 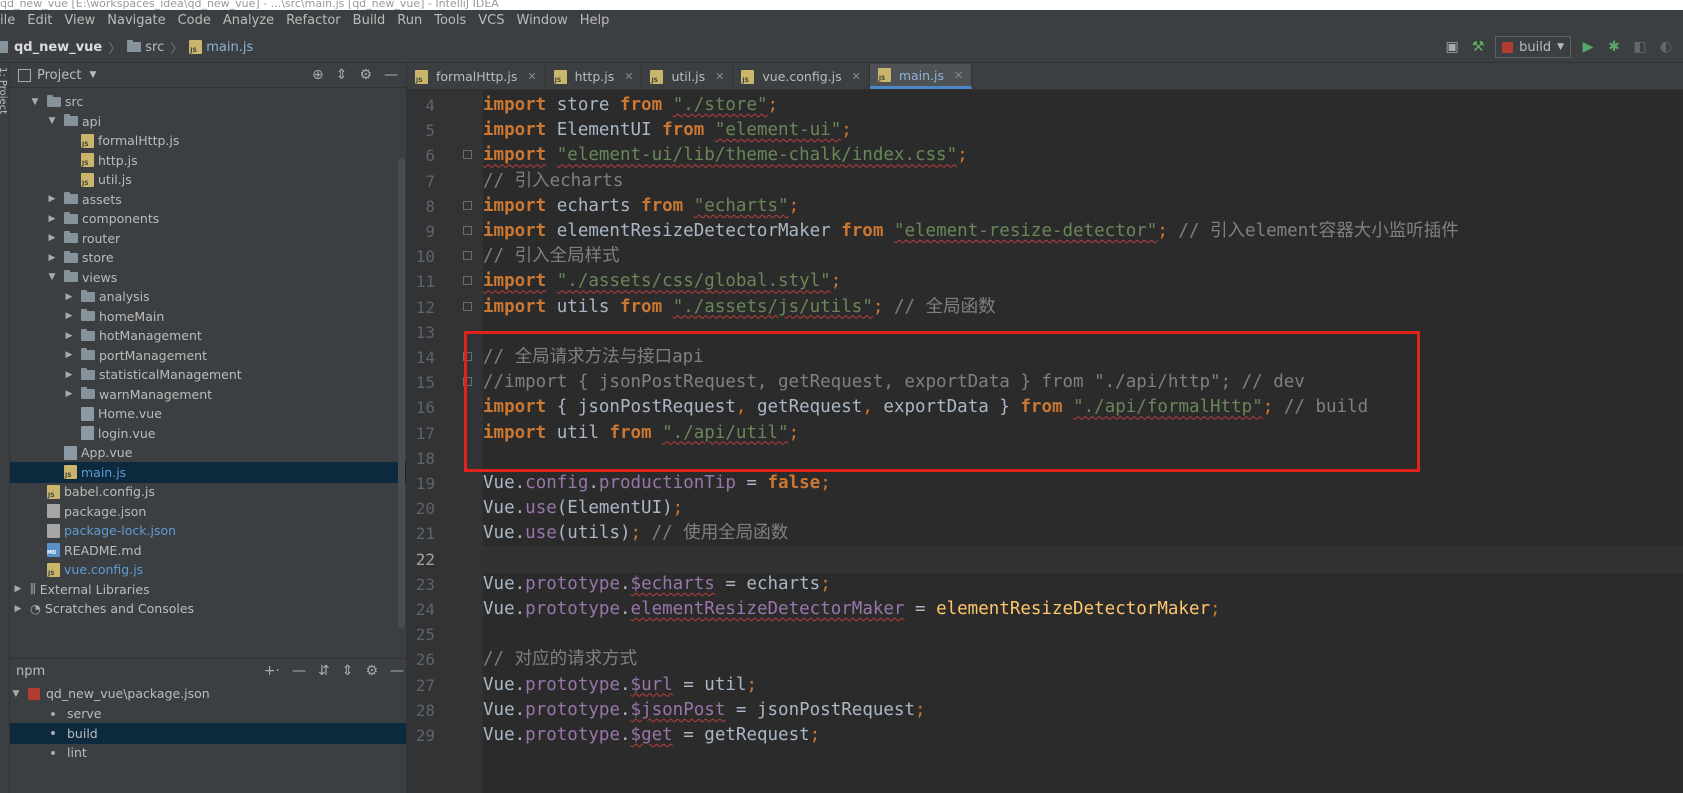 What do you see at coordinates (1640, 47) in the screenshot?
I see `coverage-icon: ◧` at bounding box center [1640, 47].